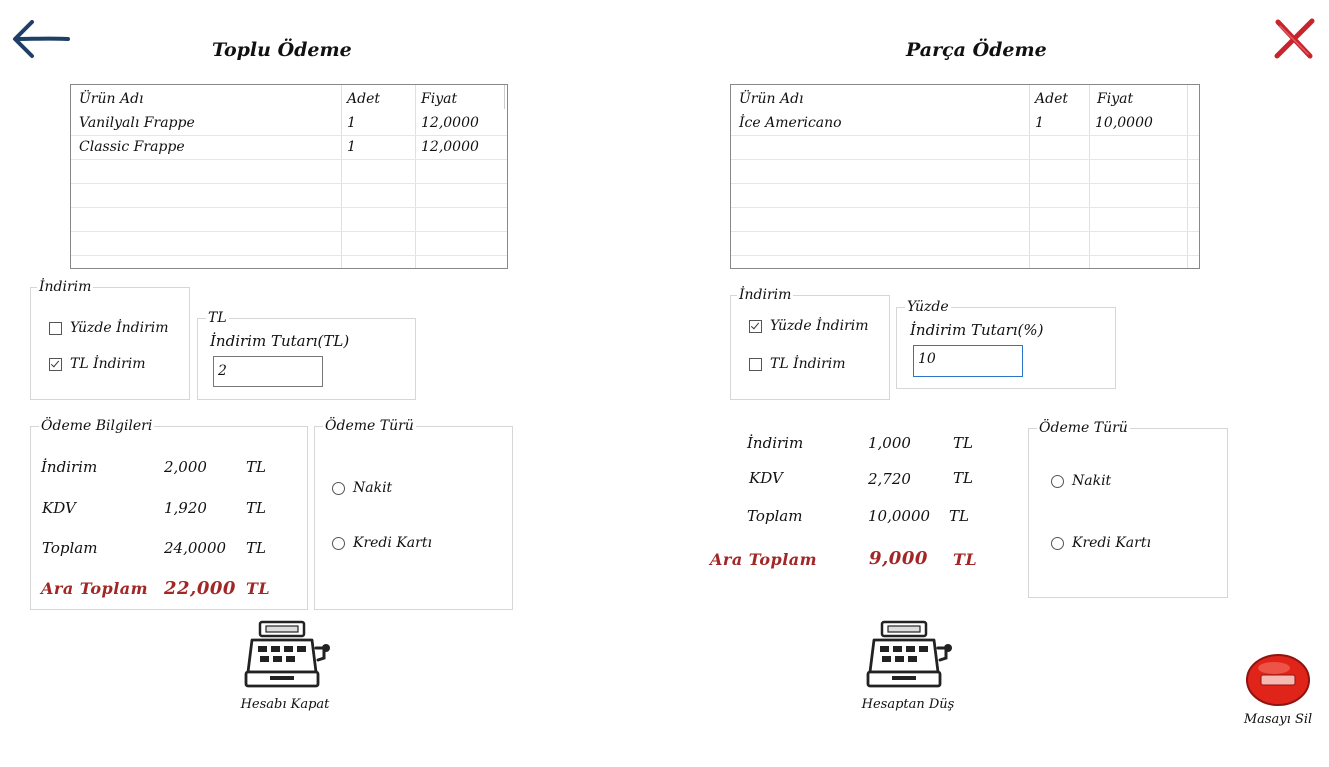 Image resolution: width=1329 pixels, height=767 pixels. Describe the element at coordinates (908, 704) in the screenshot. I see `deduct-from-bill-label: Hesaptan Düş` at that location.